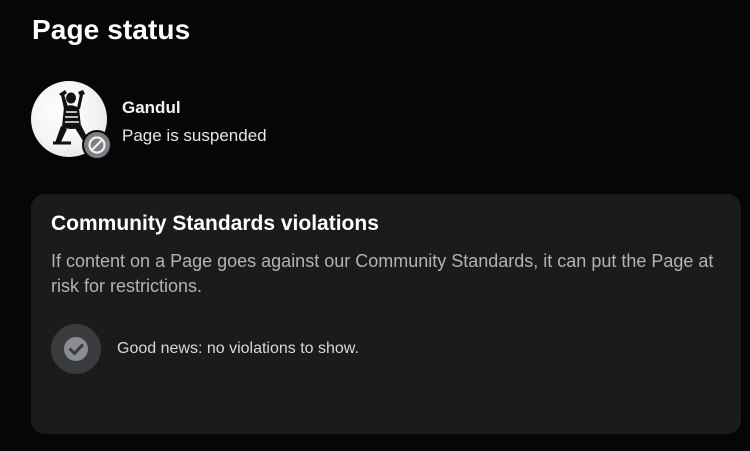  I want to click on page-status-text: Page is suspended, so click(194, 135).